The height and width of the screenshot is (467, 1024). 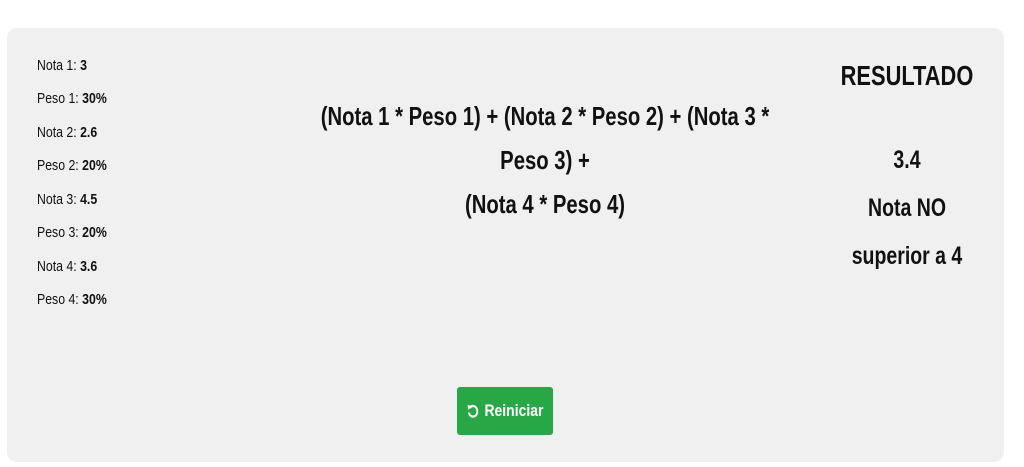 I want to click on peso-3-value: 20%, so click(x=94, y=232).